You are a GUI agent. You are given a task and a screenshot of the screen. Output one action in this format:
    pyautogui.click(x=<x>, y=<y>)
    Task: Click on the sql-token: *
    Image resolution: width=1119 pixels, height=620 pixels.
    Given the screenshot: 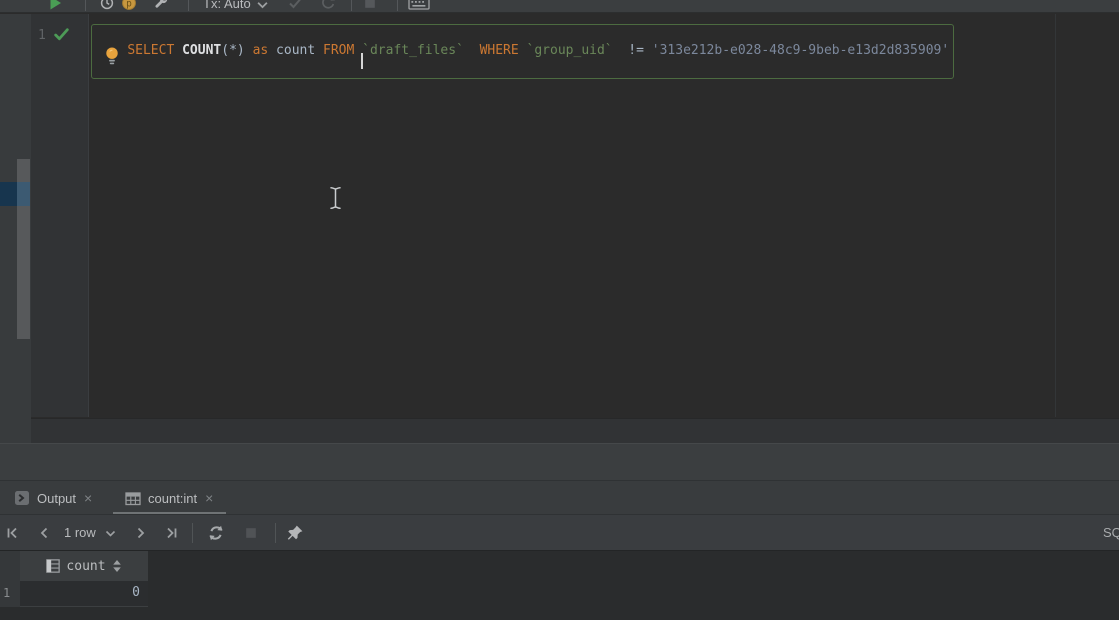 What is the action you would take?
    pyautogui.click(x=233, y=50)
    